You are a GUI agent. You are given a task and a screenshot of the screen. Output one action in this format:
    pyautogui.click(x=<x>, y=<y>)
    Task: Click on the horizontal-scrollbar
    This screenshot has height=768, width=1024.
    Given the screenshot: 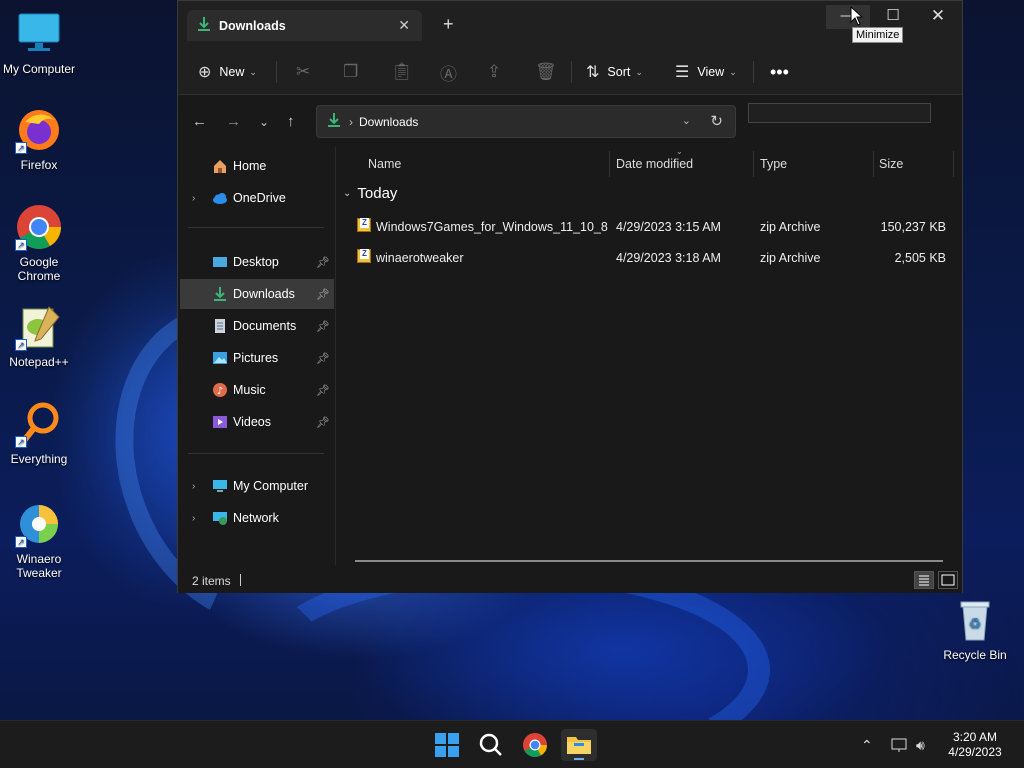 What is the action you would take?
    pyautogui.click(x=649, y=561)
    